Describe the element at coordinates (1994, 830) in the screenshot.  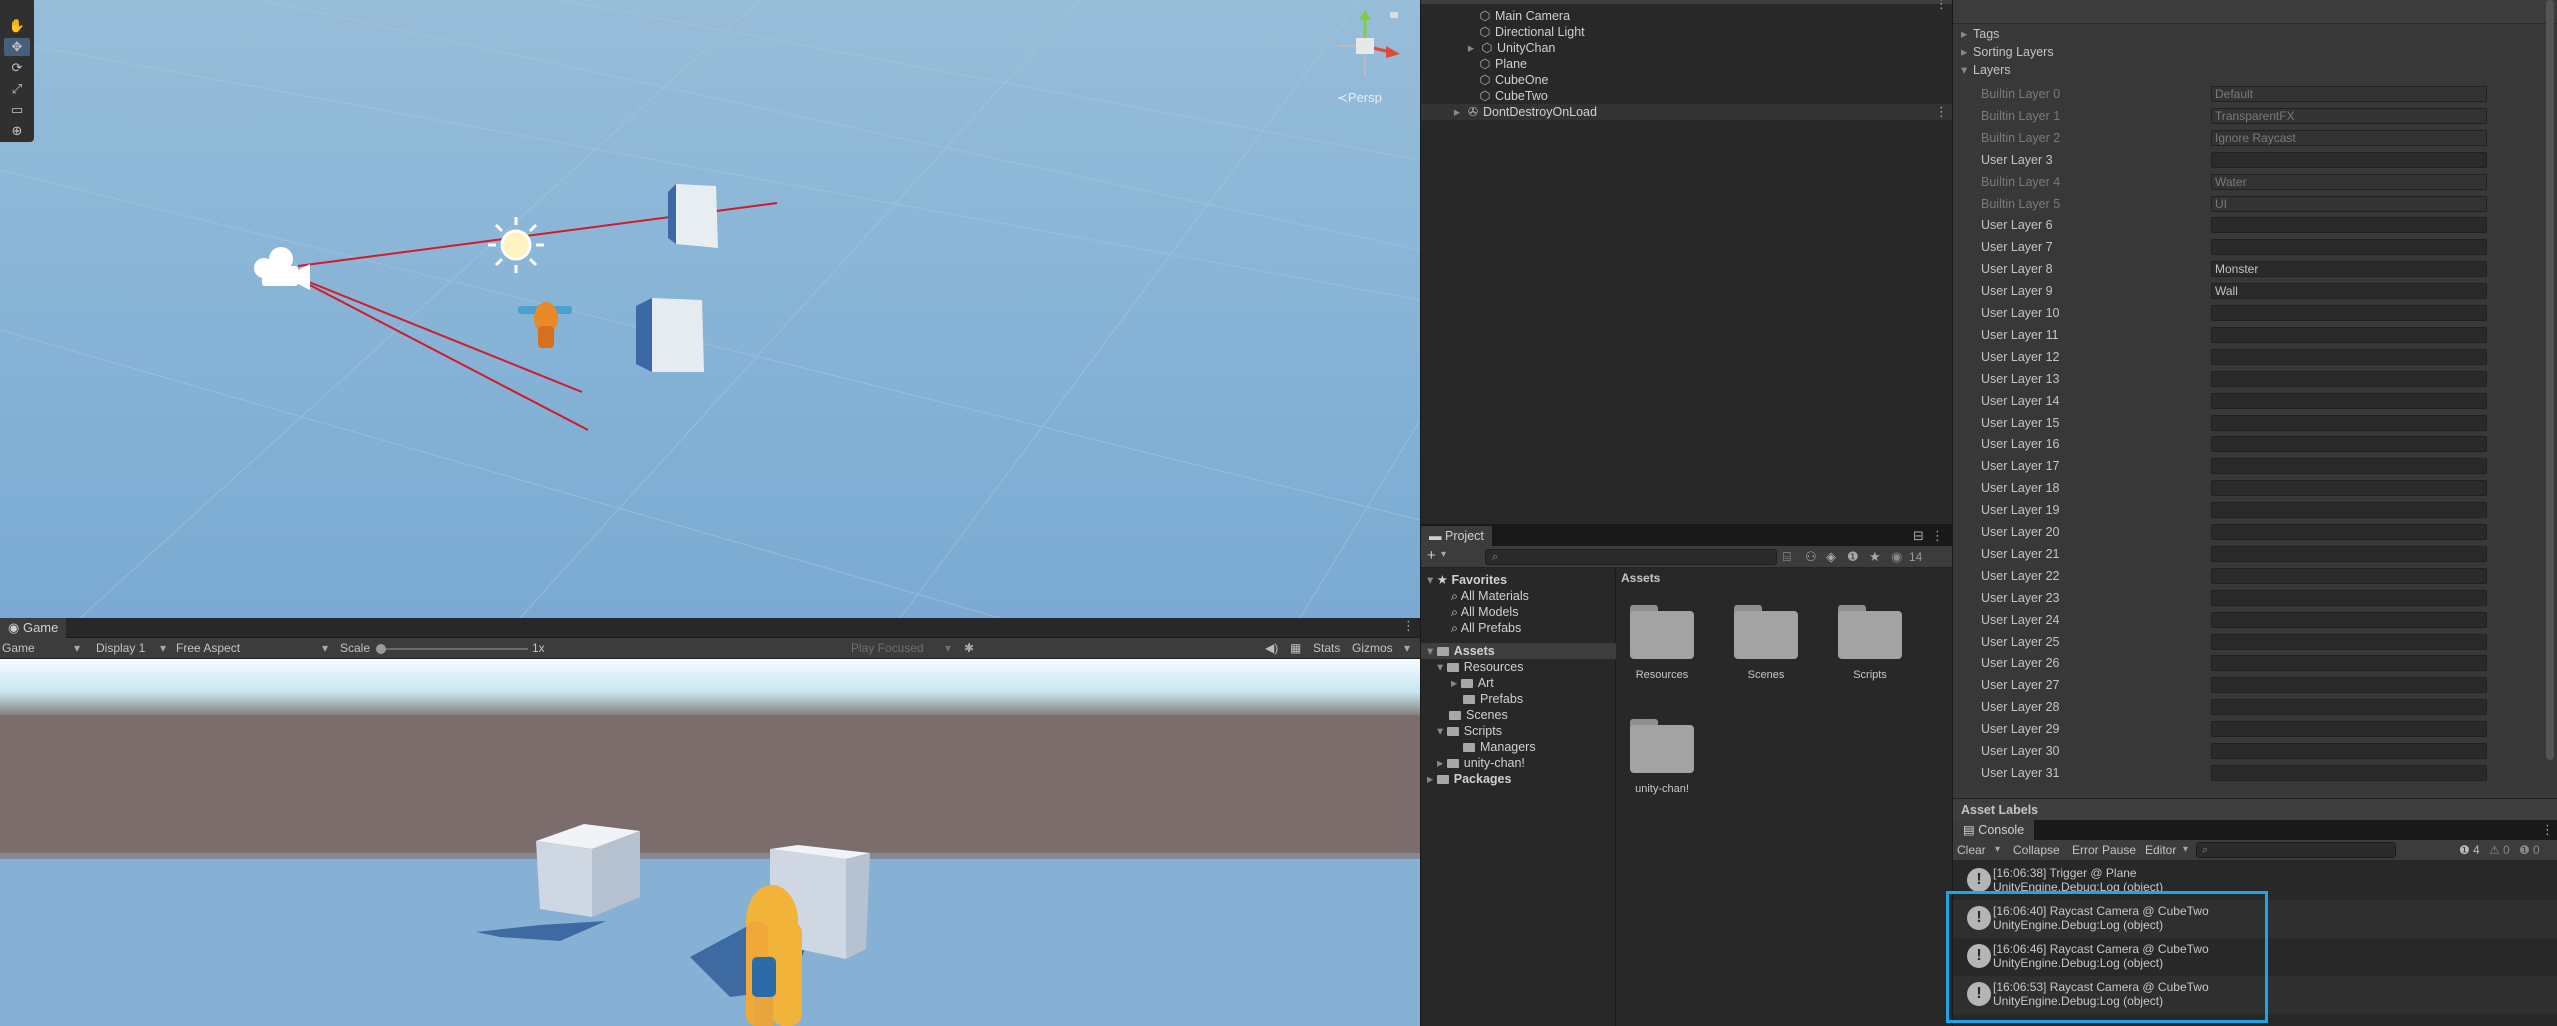
I see `tab-console: ▤ Console` at that location.